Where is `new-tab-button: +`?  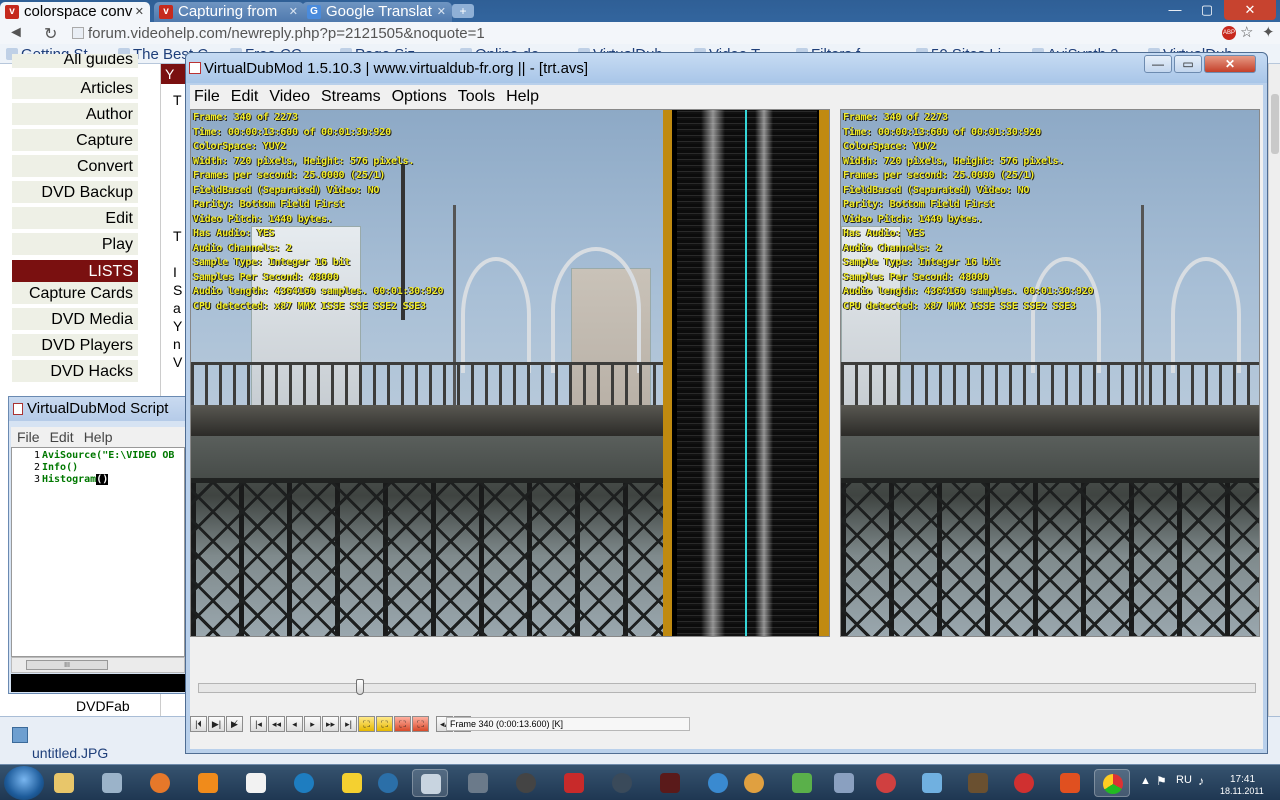
new-tab-button: + is located at coordinates (463, 11).